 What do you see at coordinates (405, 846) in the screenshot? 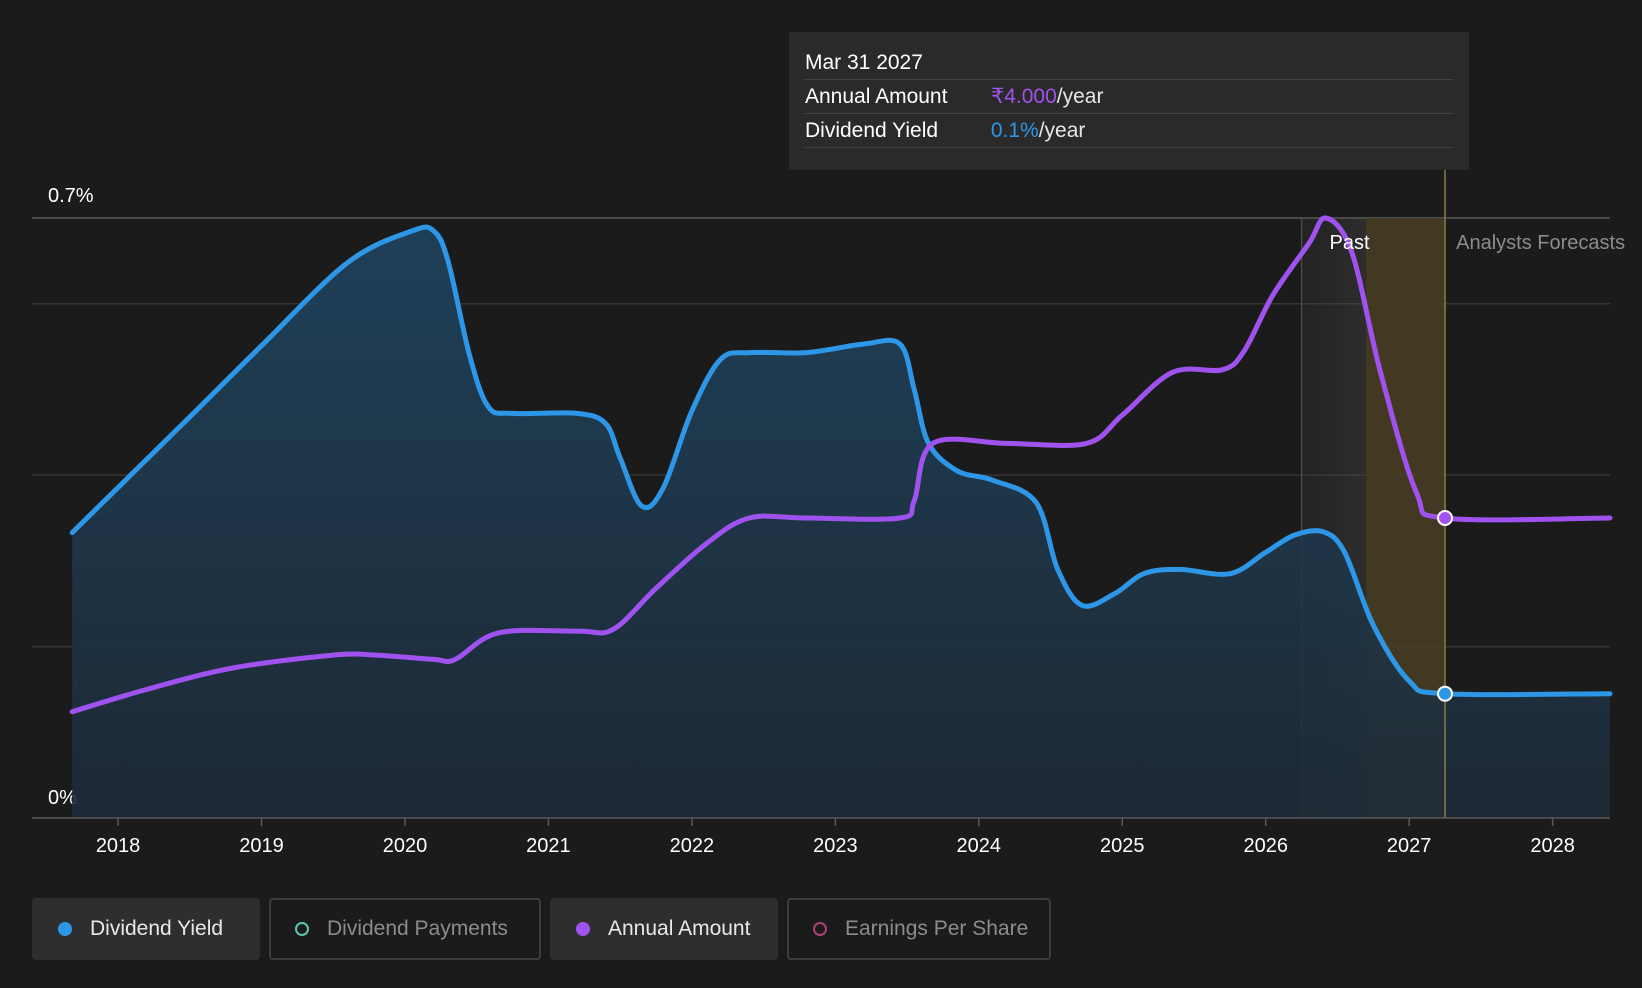
I see `x-tick-label: 2020` at bounding box center [405, 846].